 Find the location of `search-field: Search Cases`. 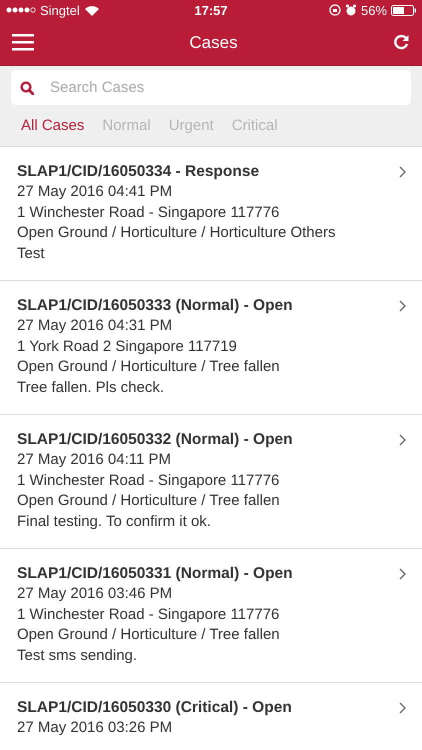

search-field: Search Cases is located at coordinates (211, 87).